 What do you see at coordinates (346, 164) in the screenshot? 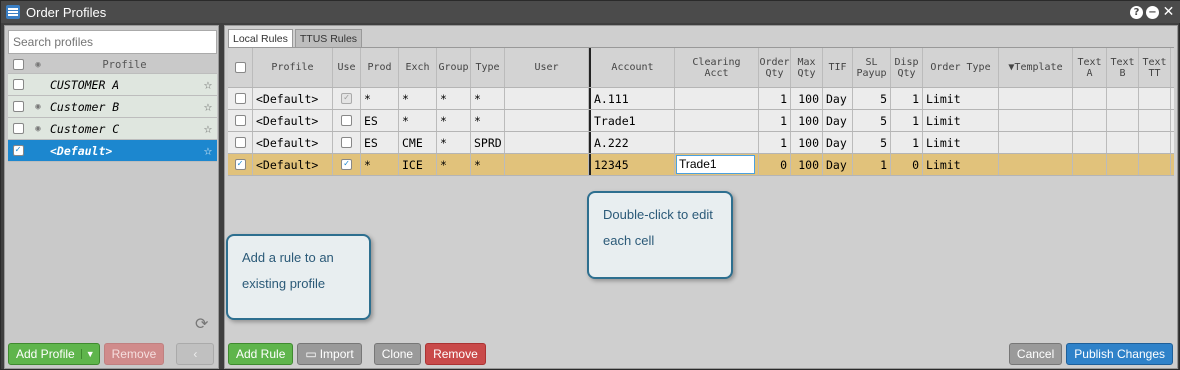
I see `use-checkbox: ✓` at bounding box center [346, 164].